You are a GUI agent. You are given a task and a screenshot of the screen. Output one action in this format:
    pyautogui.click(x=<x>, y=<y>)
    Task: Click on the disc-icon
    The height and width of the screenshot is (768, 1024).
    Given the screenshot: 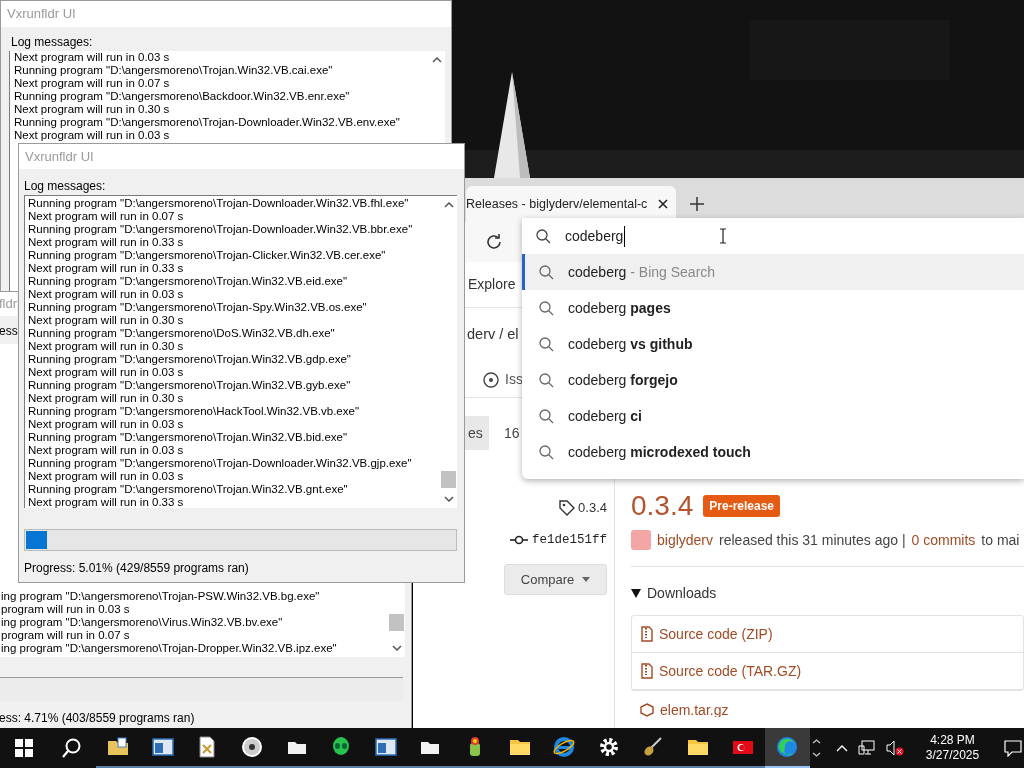 What is the action you would take?
    pyautogui.click(x=252, y=747)
    